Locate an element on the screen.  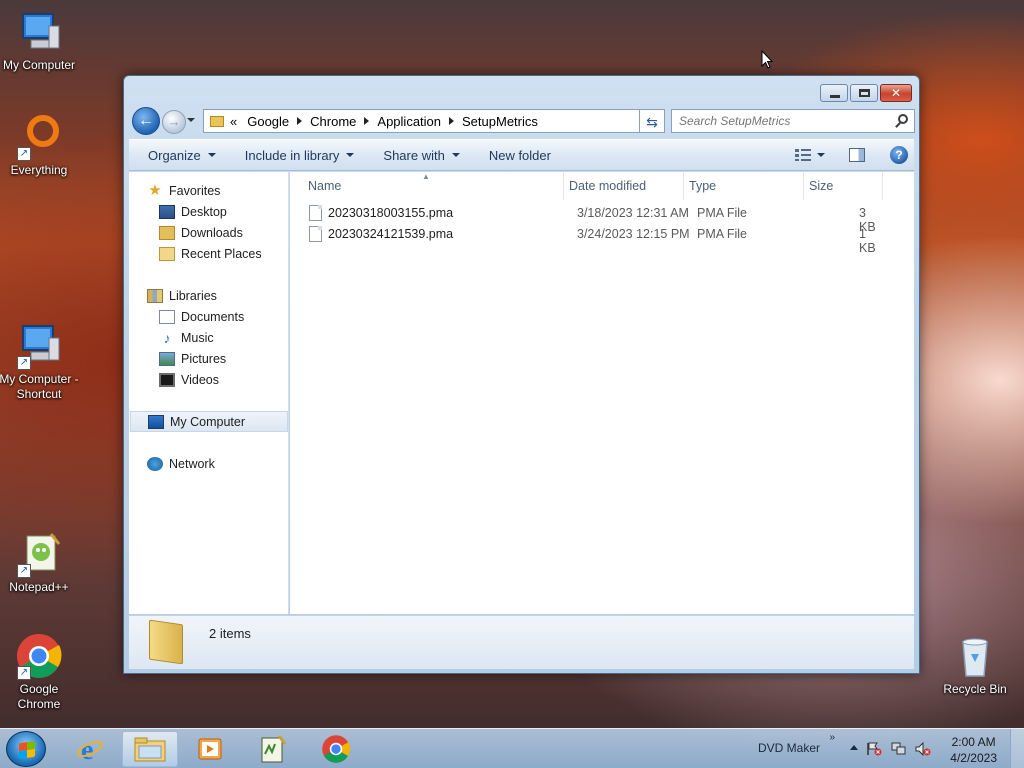
network-status-icon is located at coordinates (899, 749).